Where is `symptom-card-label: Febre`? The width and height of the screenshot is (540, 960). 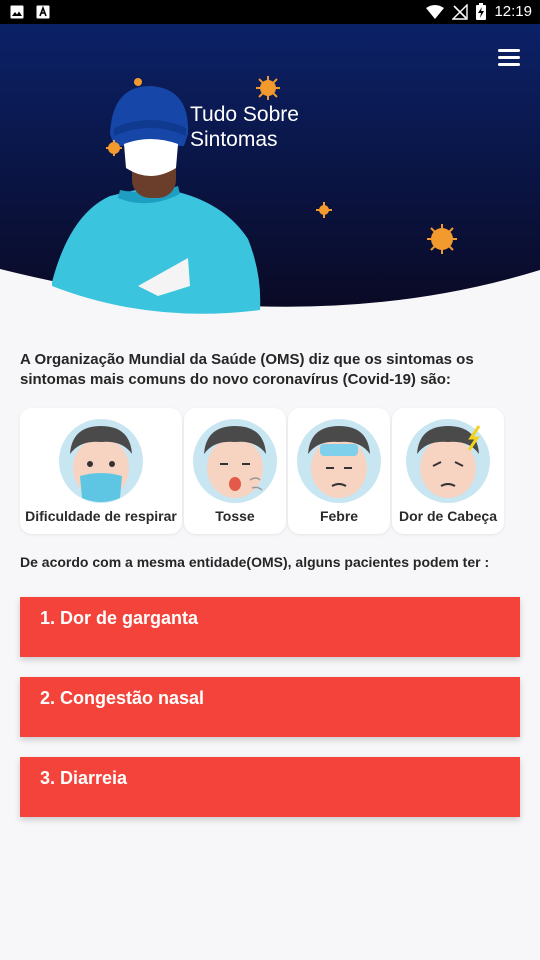
symptom-card-label: Febre is located at coordinates (339, 516).